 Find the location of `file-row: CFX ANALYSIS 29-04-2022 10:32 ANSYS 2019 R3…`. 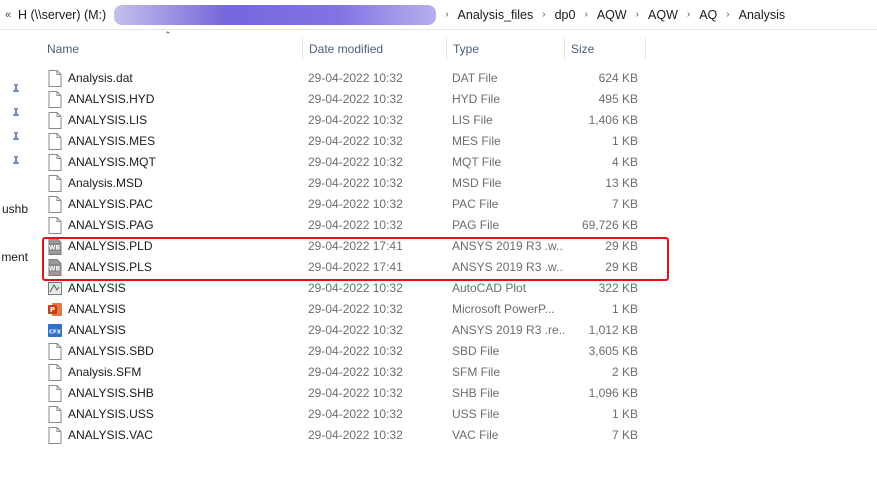

file-row: CFX ANALYSIS 29-04-2022 10:32 ANSYS 2019 R3… is located at coordinates (343, 330).